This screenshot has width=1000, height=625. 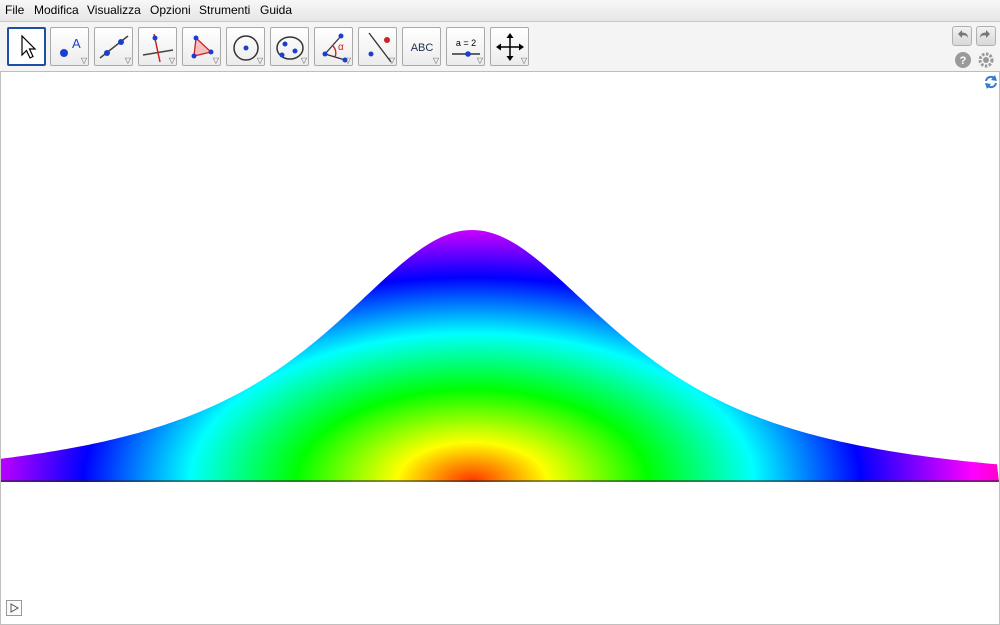 What do you see at coordinates (29, 46) in the screenshot?
I see `cursor-arrow-icon` at bounding box center [29, 46].